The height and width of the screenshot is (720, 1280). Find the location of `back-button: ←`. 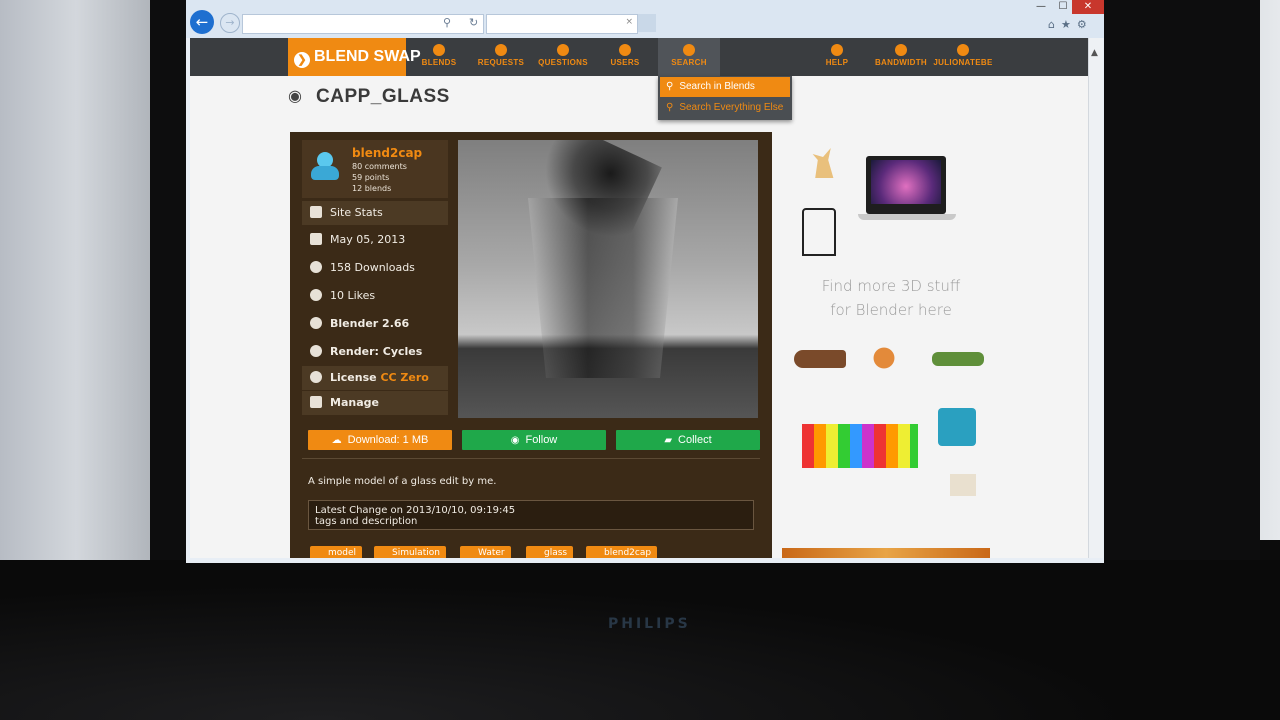

back-button: ← is located at coordinates (202, 22).